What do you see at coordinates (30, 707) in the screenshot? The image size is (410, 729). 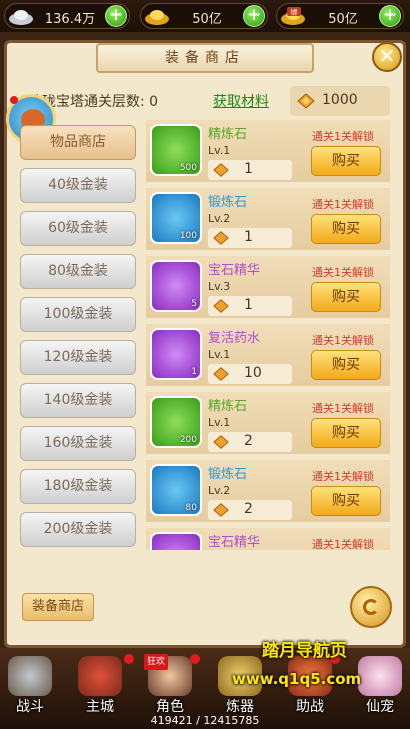 I see `nav-label: 战斗` at bounding box center [30, 707].